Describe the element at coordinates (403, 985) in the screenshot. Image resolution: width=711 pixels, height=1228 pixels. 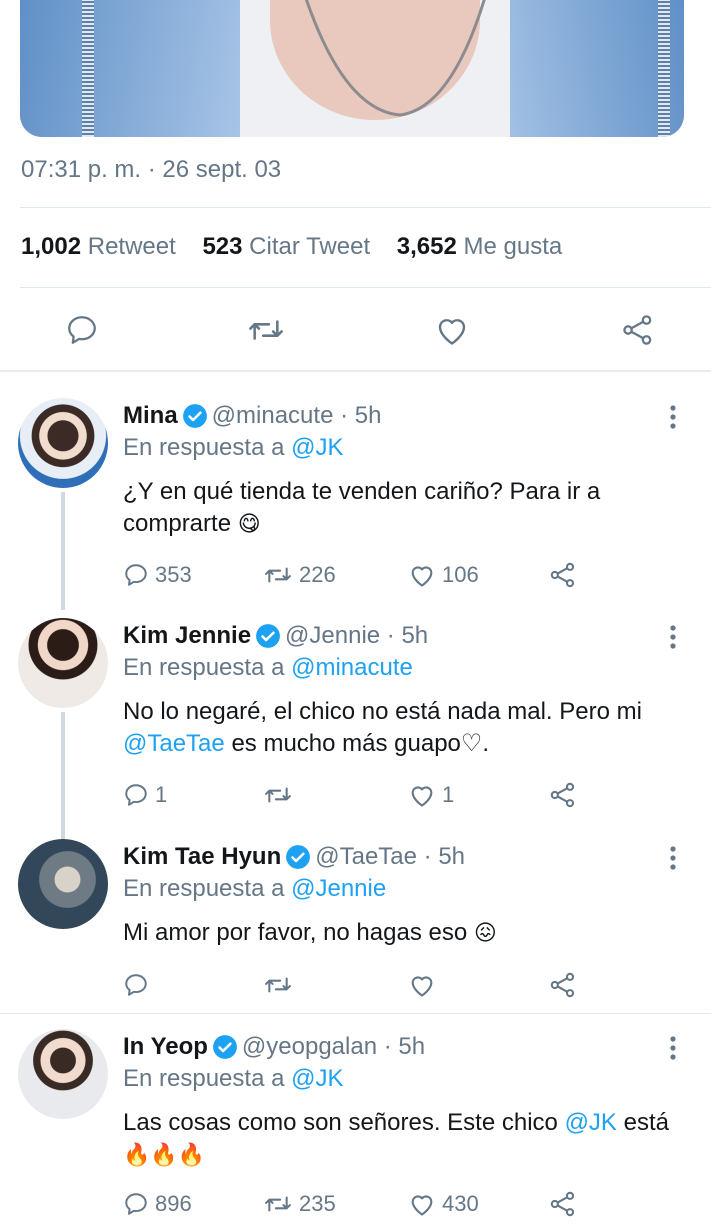
I see `reply-actions` at that location.